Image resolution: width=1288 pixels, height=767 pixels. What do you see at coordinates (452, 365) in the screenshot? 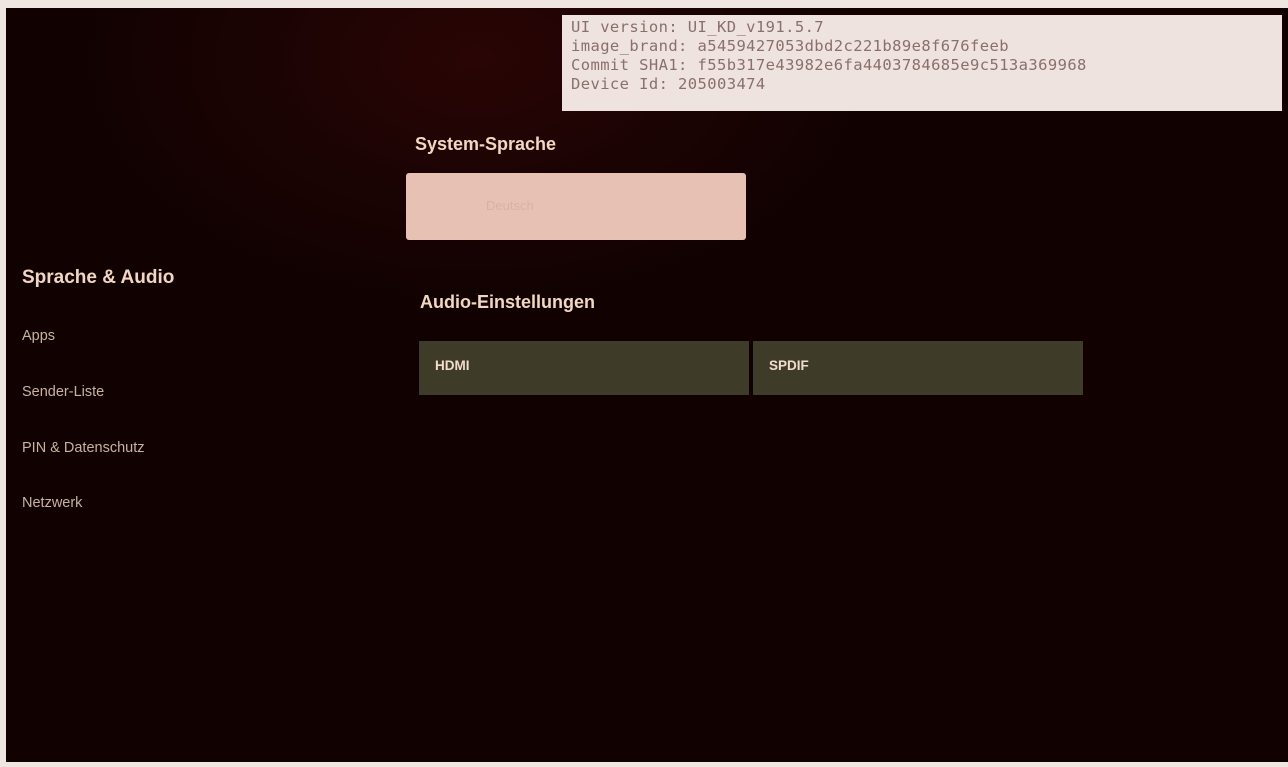
I see `hdmi-label: HDMI` at bounding box center [452, 365].